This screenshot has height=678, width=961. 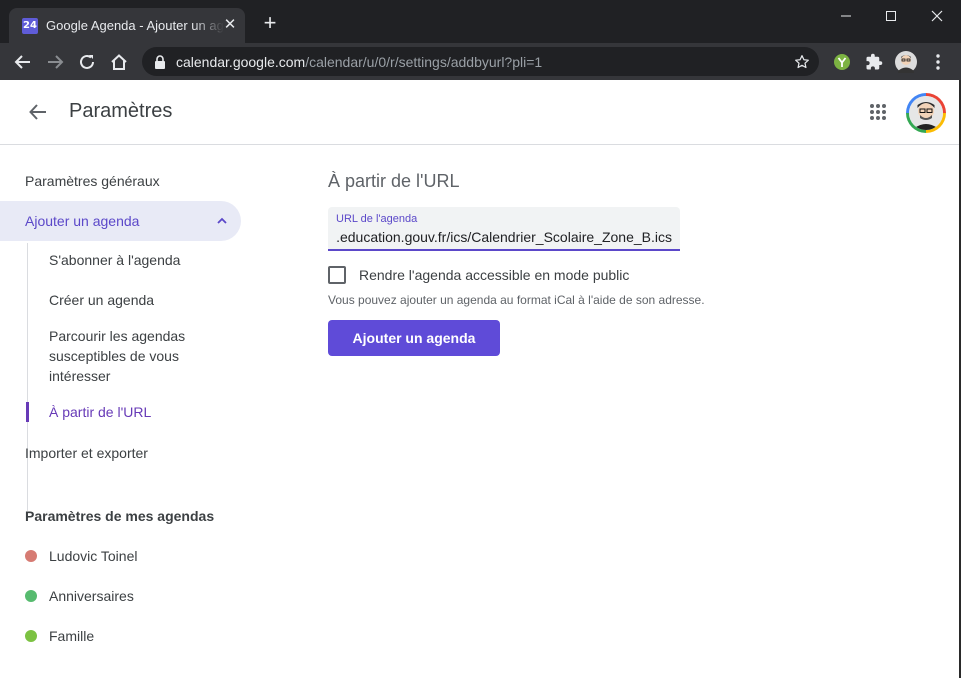 I want to click on subnav-guide-line, so click(x=27, y=377).